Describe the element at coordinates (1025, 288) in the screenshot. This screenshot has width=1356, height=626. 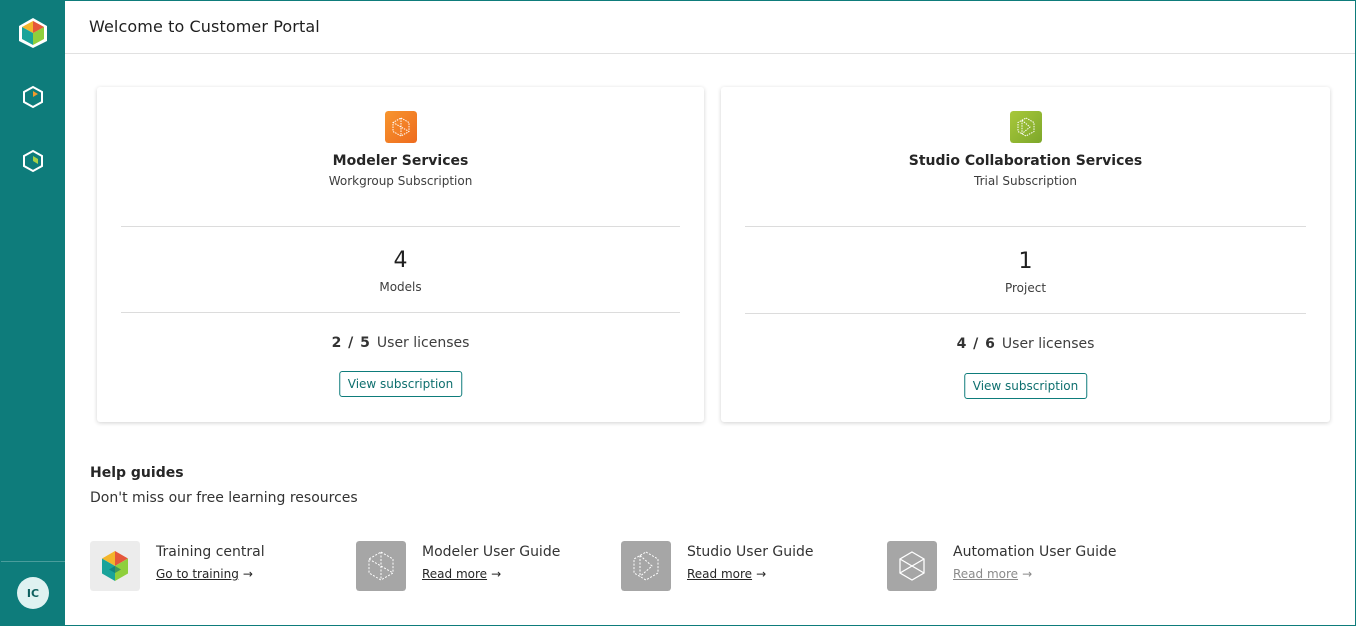
I see `projects-count-label: Project` at that location.